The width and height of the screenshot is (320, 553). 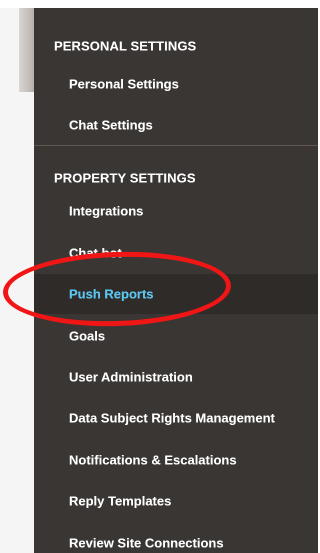 What do you see at coordinates (125, 46) in the screenshot?
I see `personal-settings-section-title-text: PERSONAL SETTINGS` at bounding box center [125, 46].